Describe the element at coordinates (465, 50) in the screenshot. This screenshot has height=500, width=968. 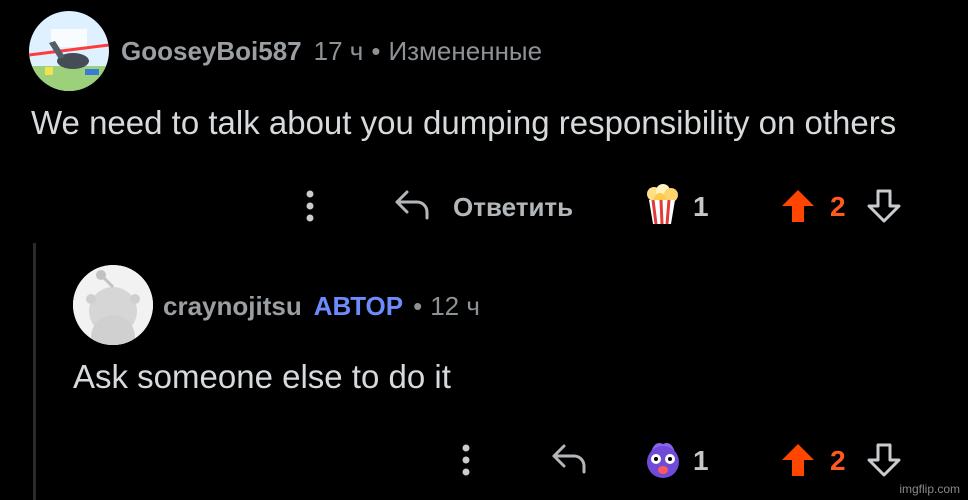
I see `edited-label: Измененные` at that location.